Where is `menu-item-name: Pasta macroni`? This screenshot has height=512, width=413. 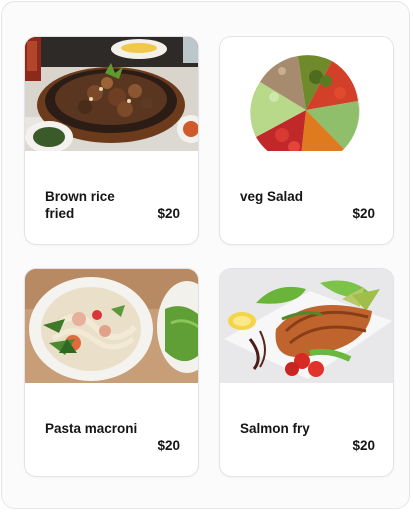 menu-item-name: Pasta macroni is located at coordinates (91, 428).